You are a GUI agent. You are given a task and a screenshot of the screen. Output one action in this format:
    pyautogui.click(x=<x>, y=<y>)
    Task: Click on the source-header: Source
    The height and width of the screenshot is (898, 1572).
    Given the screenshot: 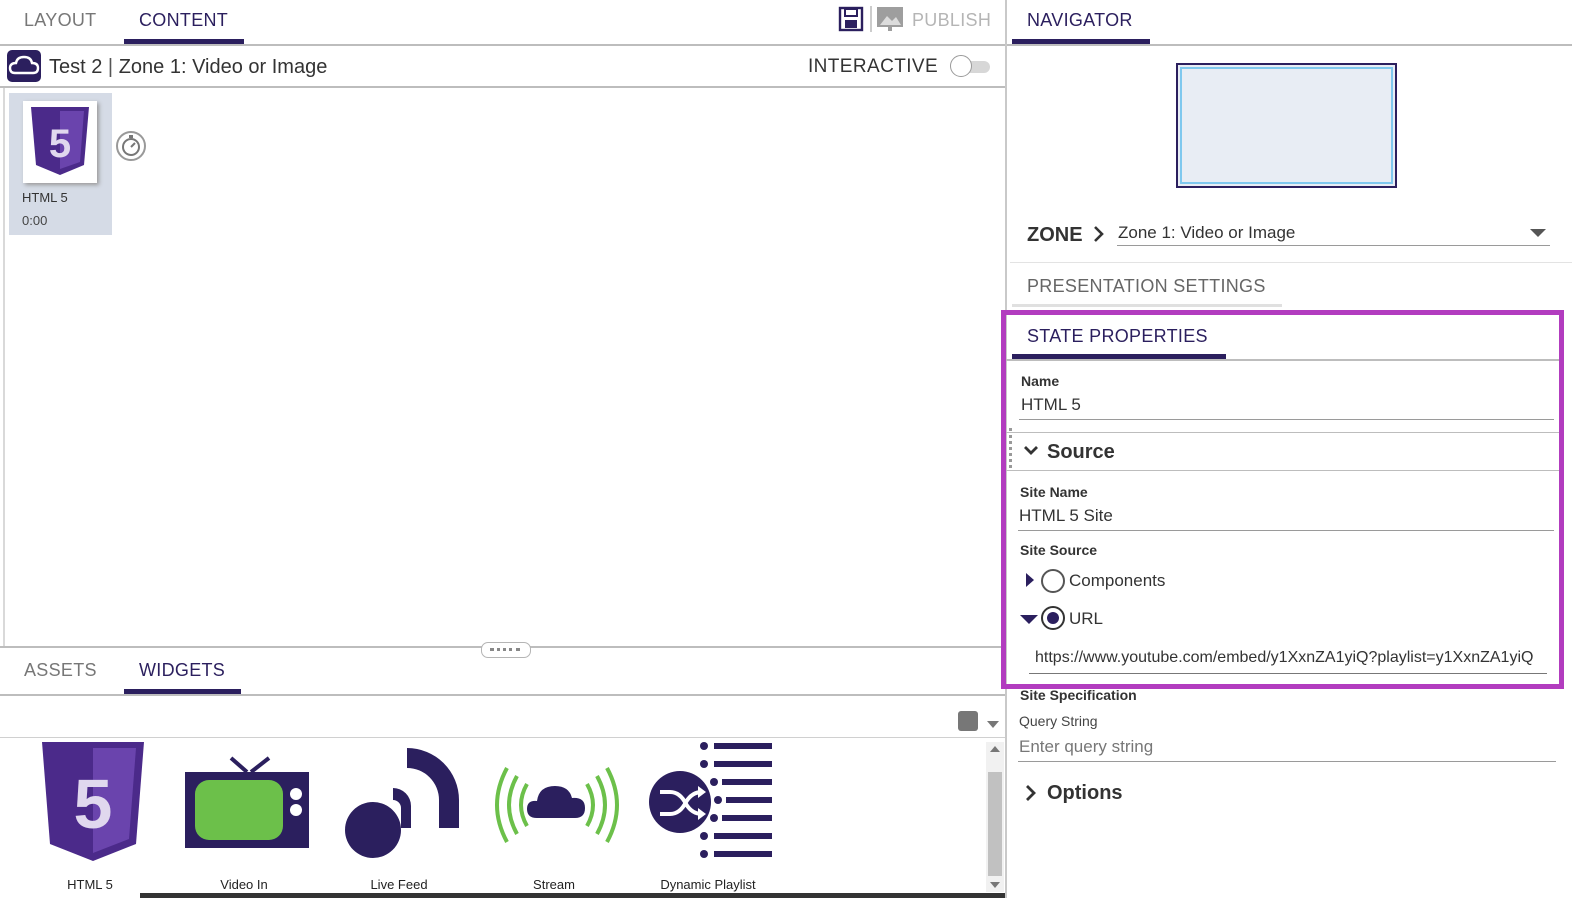 What is the action you would take?
    pyautogui.click(x=1081, y=452)
    